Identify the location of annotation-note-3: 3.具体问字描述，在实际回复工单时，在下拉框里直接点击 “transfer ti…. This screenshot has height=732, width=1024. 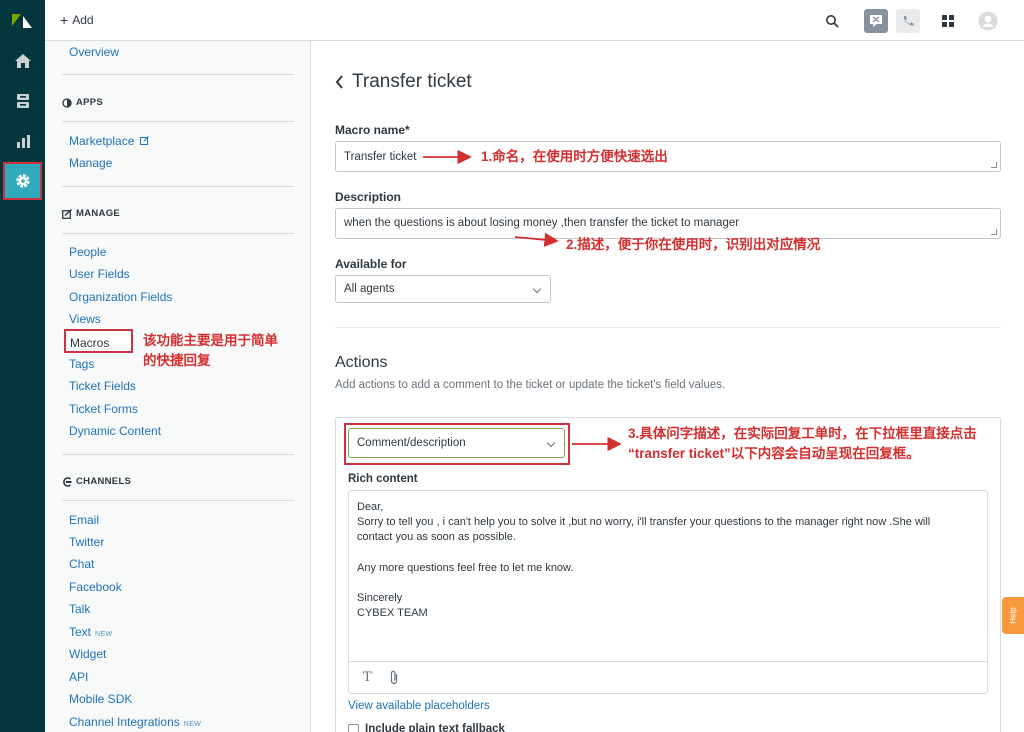
(802, 444).